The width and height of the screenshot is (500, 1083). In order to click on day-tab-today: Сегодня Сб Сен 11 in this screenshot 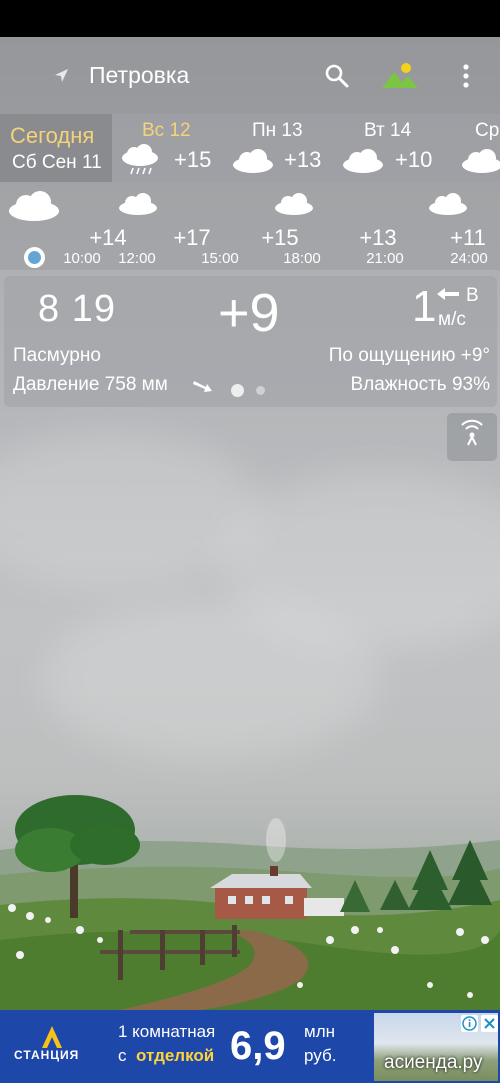, I will do `click(56, 148)`.